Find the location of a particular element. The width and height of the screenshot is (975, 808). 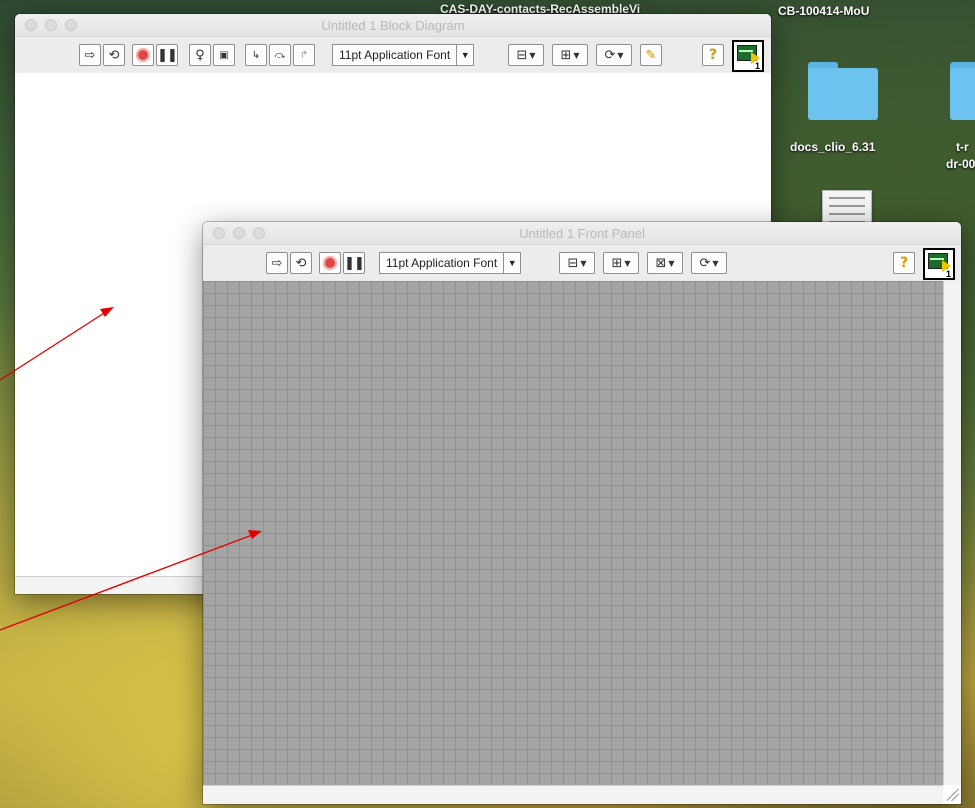

window-title: Untitled 1 Front Panel is located at coordinates (582, 233).